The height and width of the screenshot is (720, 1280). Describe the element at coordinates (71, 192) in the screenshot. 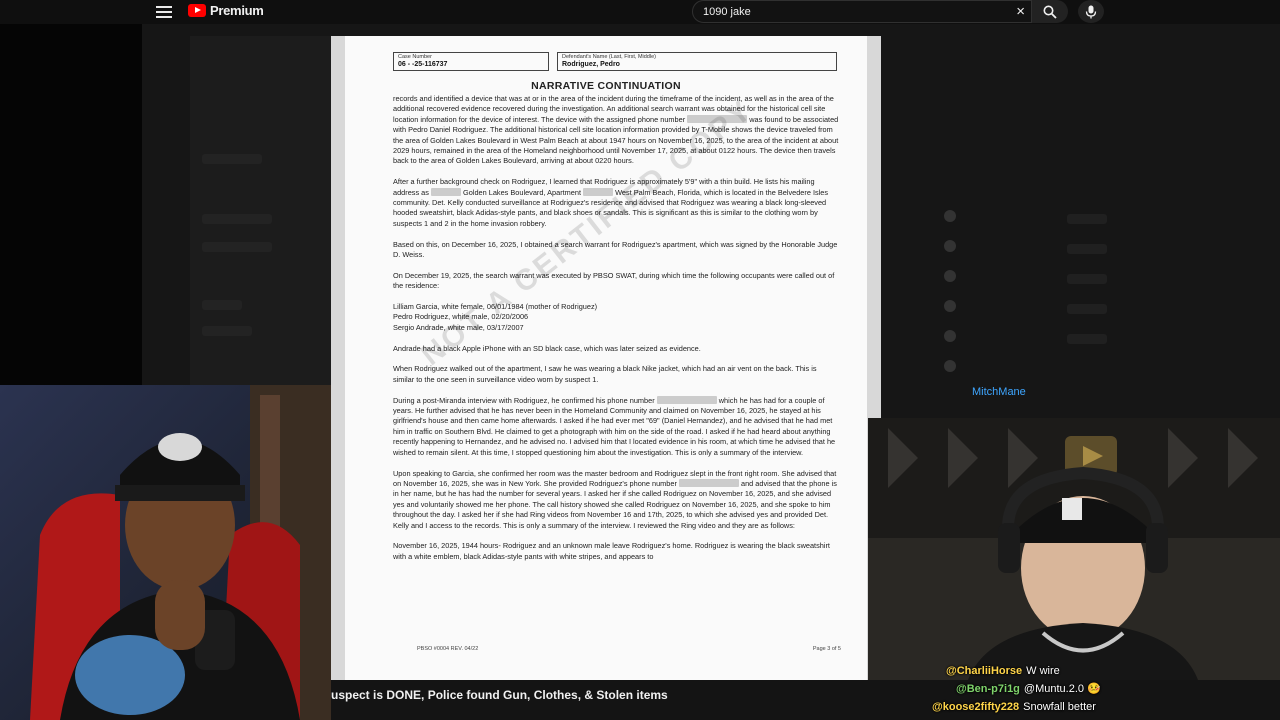

I see `left-blank-area` at that location.